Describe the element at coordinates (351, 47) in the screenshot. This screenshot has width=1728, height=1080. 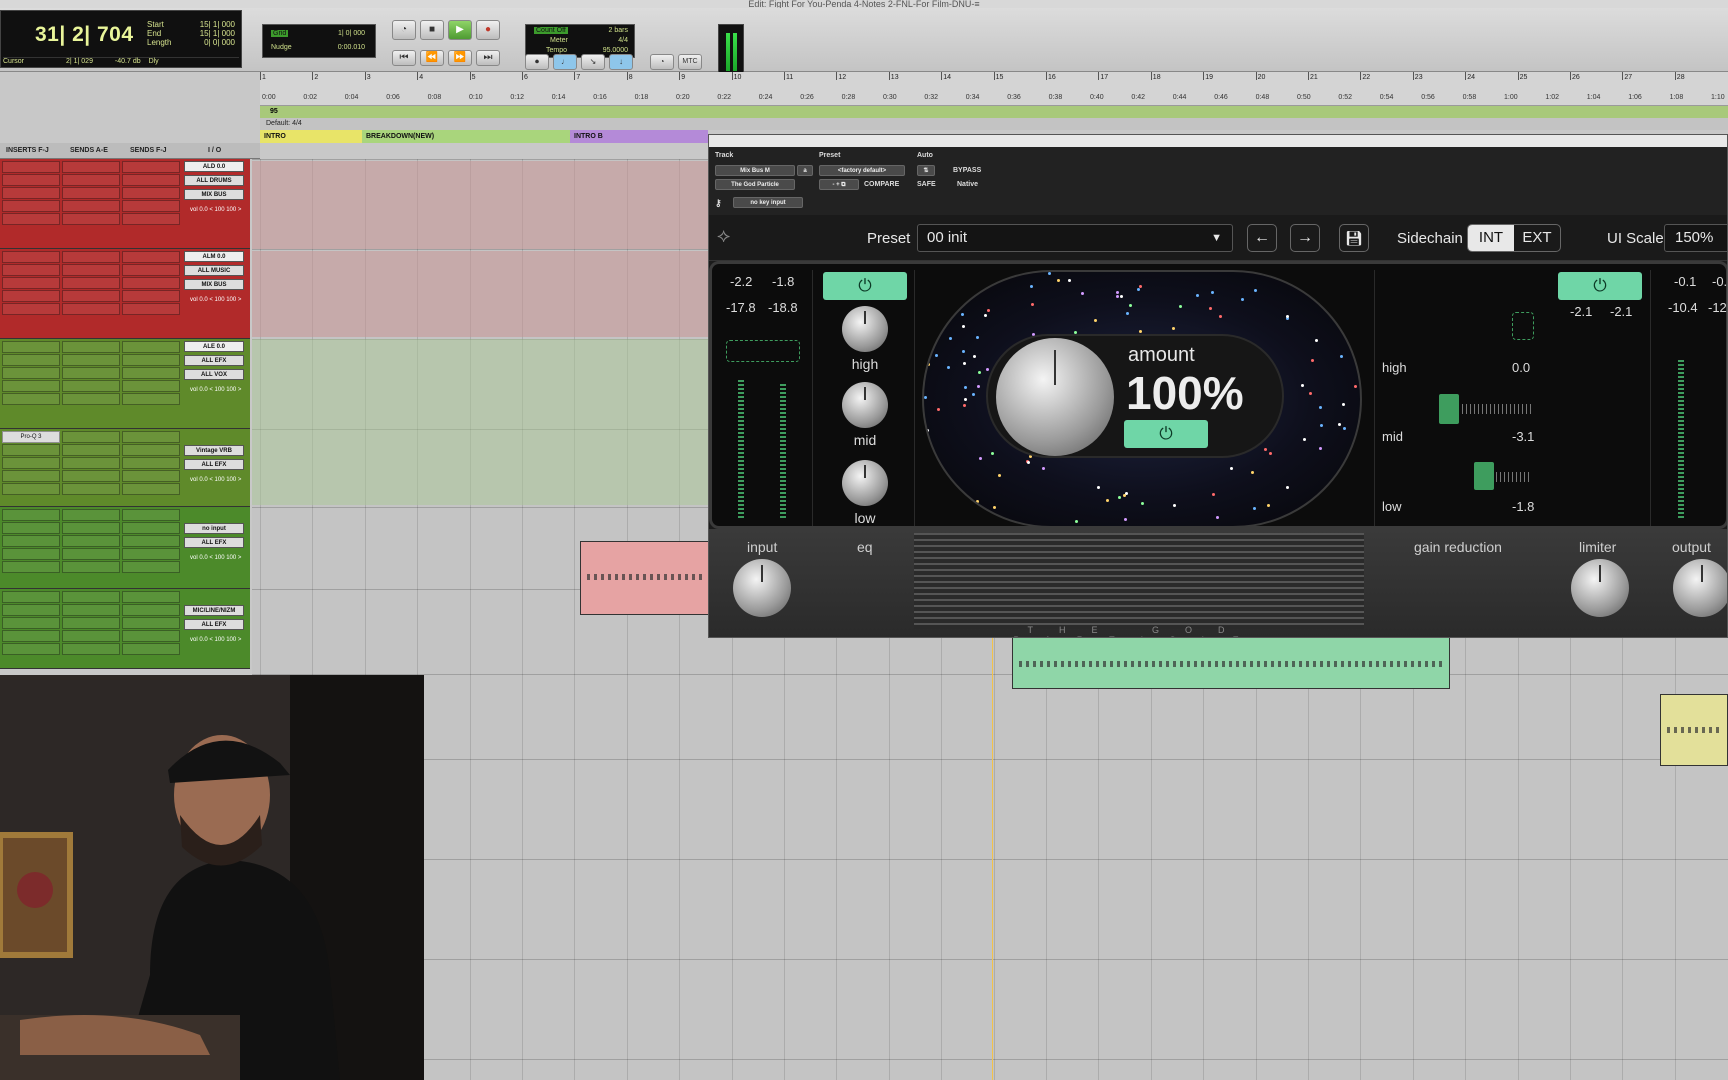
I see `nudge-value: 0:00.010` at that location.